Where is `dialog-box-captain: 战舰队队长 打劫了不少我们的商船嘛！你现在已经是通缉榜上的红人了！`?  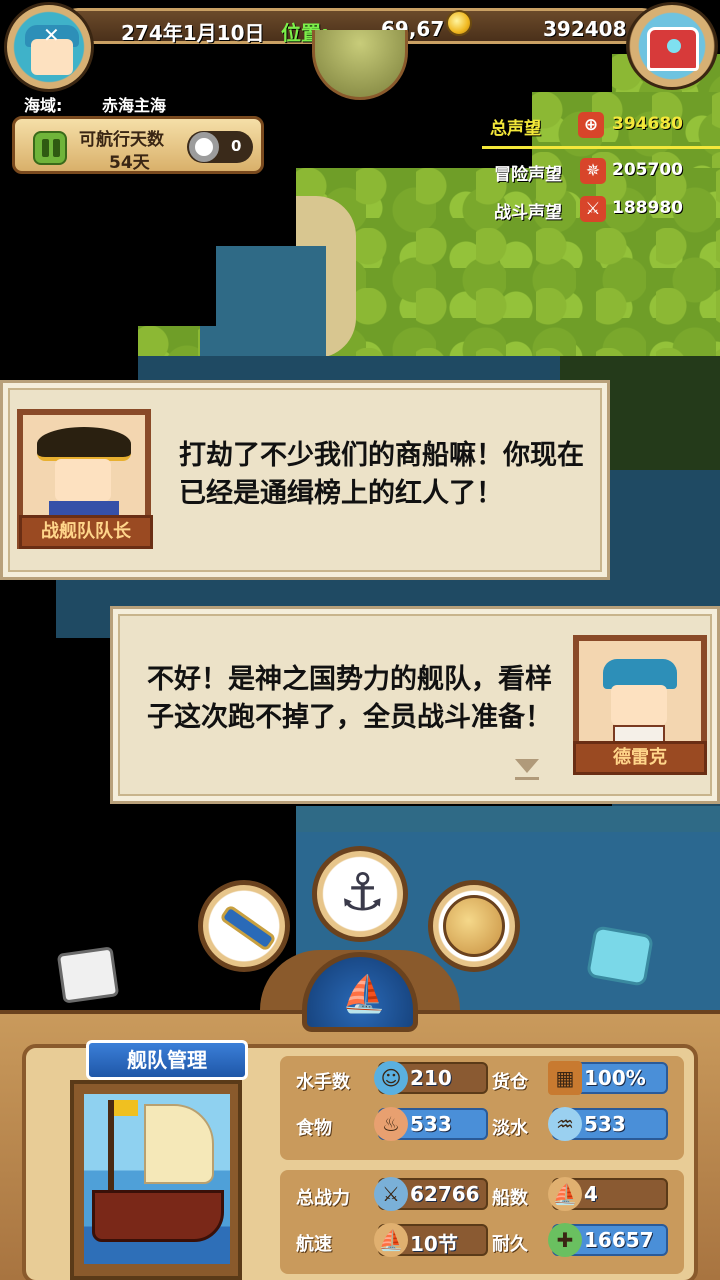 dialog-box-captain: 战舰队队长 打劫了不少我们的商船嘛！你现在已经是通缉榜上的红人了！ is located at coordinates (305, 480).